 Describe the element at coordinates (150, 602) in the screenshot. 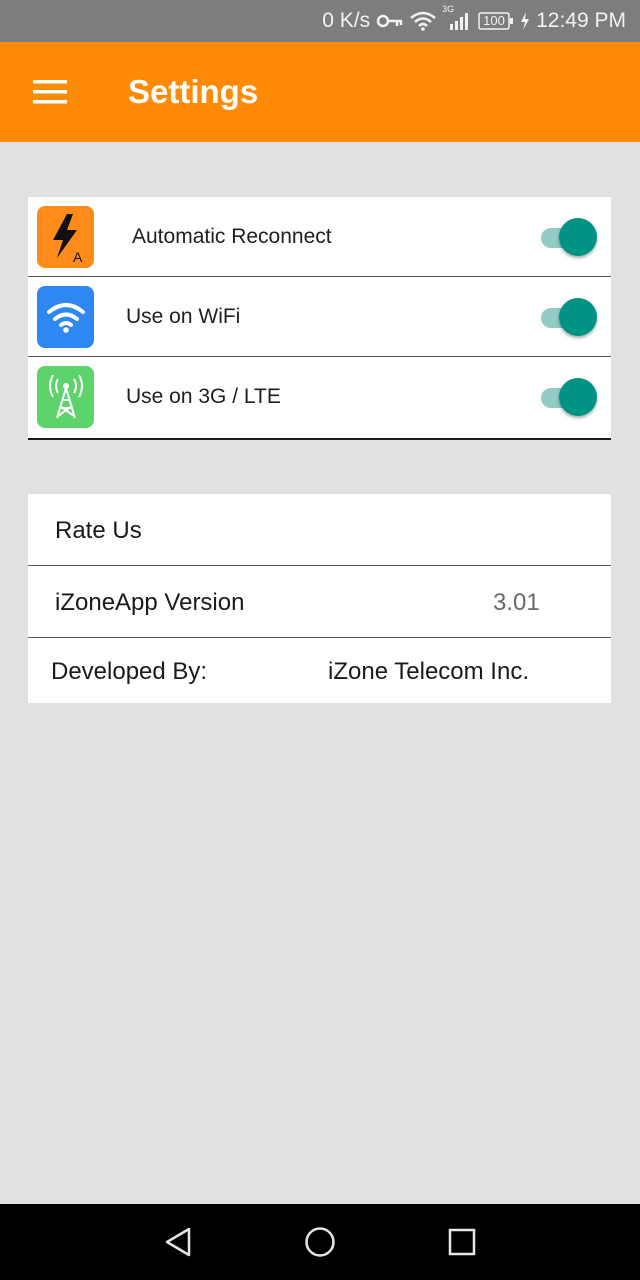

I see `version-label: iZoneApp Version` at that location.